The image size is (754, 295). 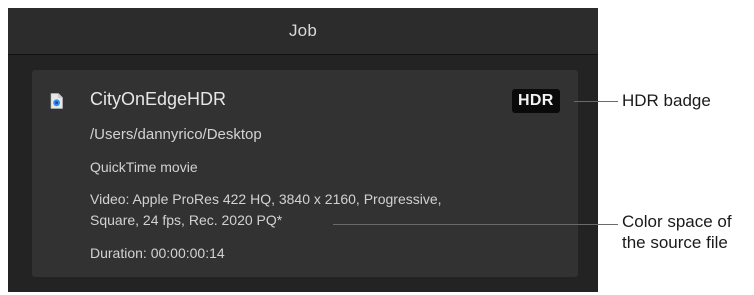 I want to click on file-path: /Users/dannyrico/Desktop, so click(x=176, y=134).